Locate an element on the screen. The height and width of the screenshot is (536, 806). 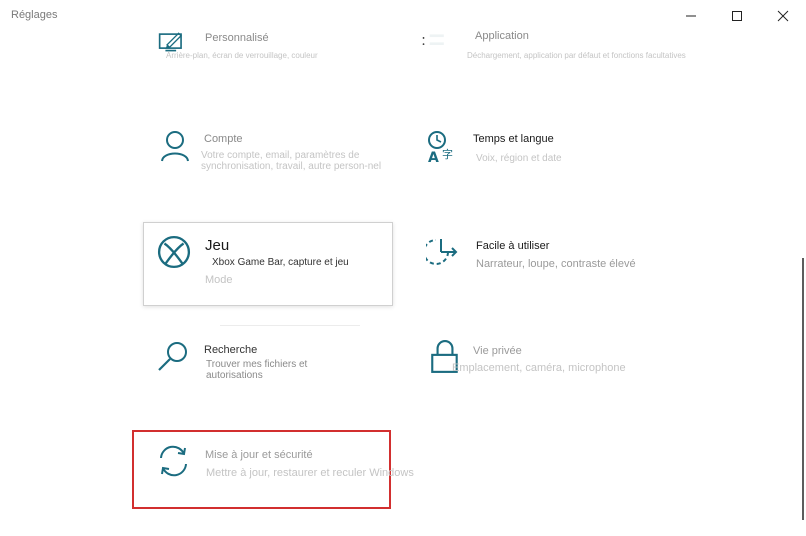
maximize-icon is located at coordinates (737, 16).